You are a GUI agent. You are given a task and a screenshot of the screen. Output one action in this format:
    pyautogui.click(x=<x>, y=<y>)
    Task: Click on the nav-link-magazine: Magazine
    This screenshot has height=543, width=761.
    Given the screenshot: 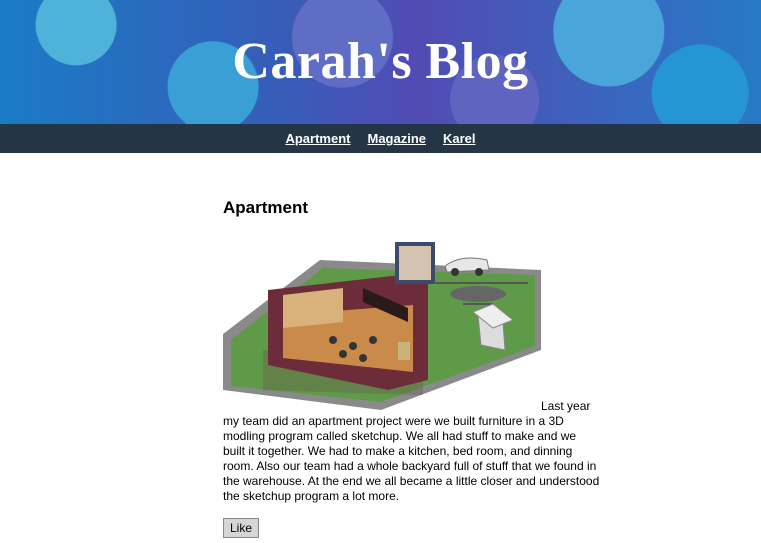 What is the action you would take?
    pyautogui.click(x=396, y=138)
    